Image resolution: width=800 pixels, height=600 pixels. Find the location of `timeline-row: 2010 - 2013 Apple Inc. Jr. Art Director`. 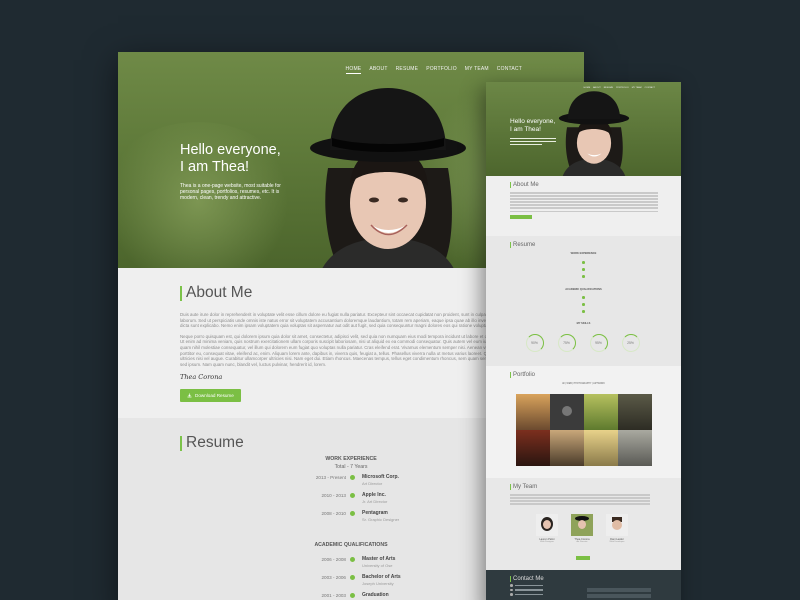

timeline-row: 2010 - 2013 Apple Inc. Jr. Art Director is located at coordinates (356, 499).